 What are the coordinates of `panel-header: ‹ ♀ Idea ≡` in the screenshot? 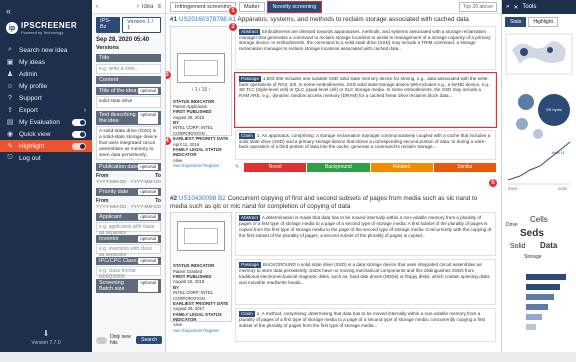 It's located at (128, 7).